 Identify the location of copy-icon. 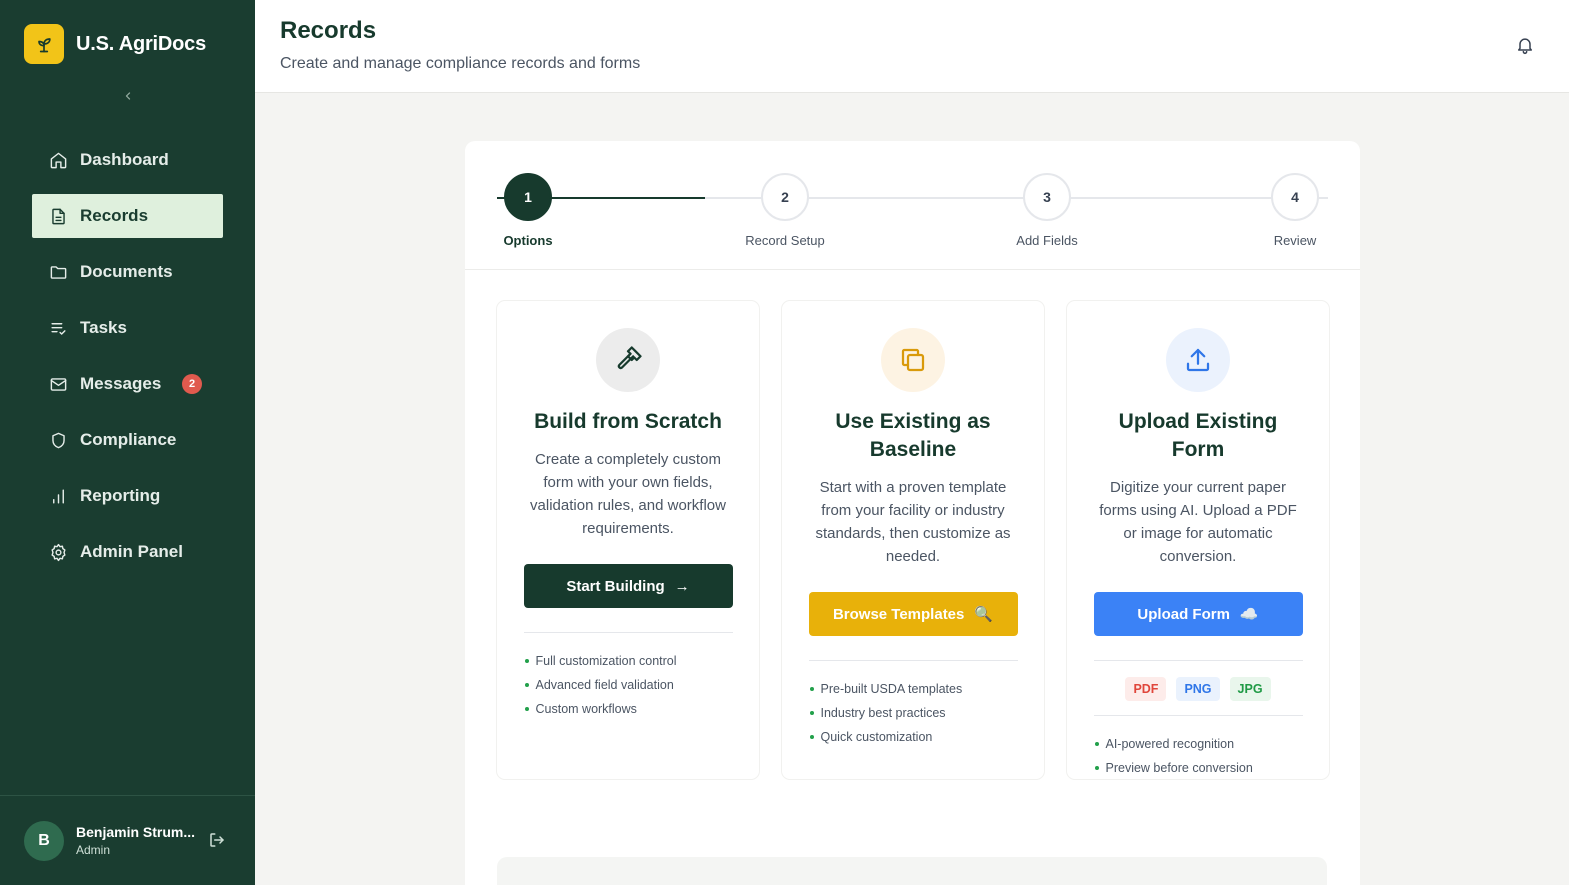
(913, 360).